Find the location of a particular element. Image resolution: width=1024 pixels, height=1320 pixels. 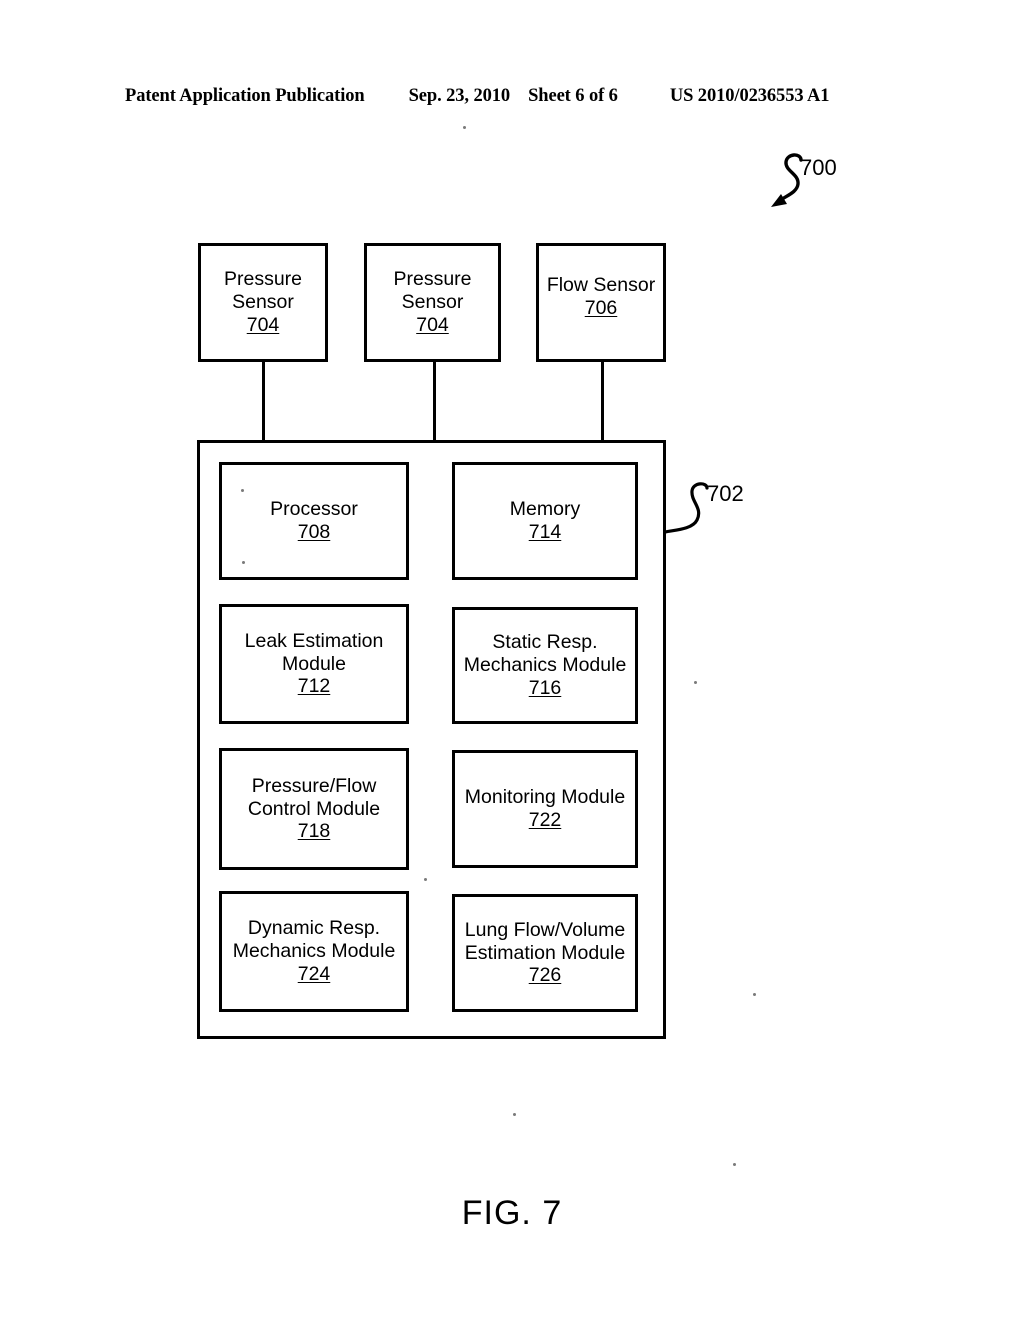

sensor-label-line1: Flow Sensor is located at coordinates (601, 285).